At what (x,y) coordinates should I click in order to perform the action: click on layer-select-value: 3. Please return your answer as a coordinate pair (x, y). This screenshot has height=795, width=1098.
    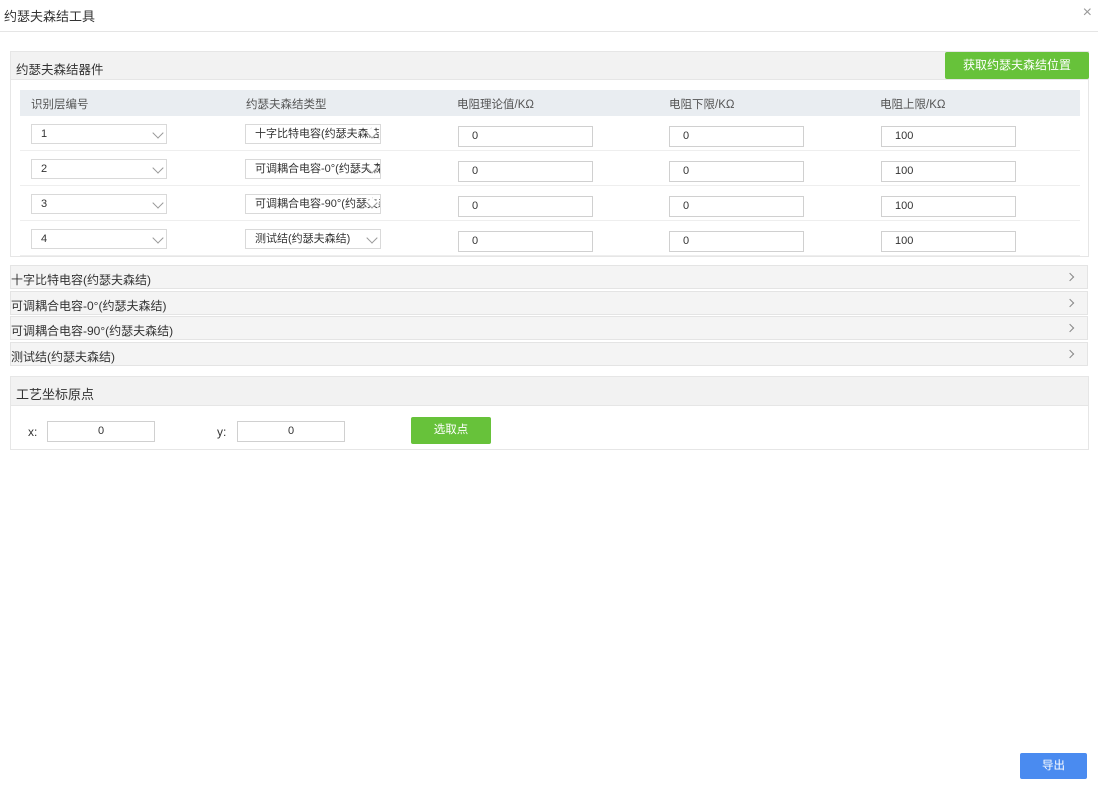
    Looking at the image, I should click on (44, 204).